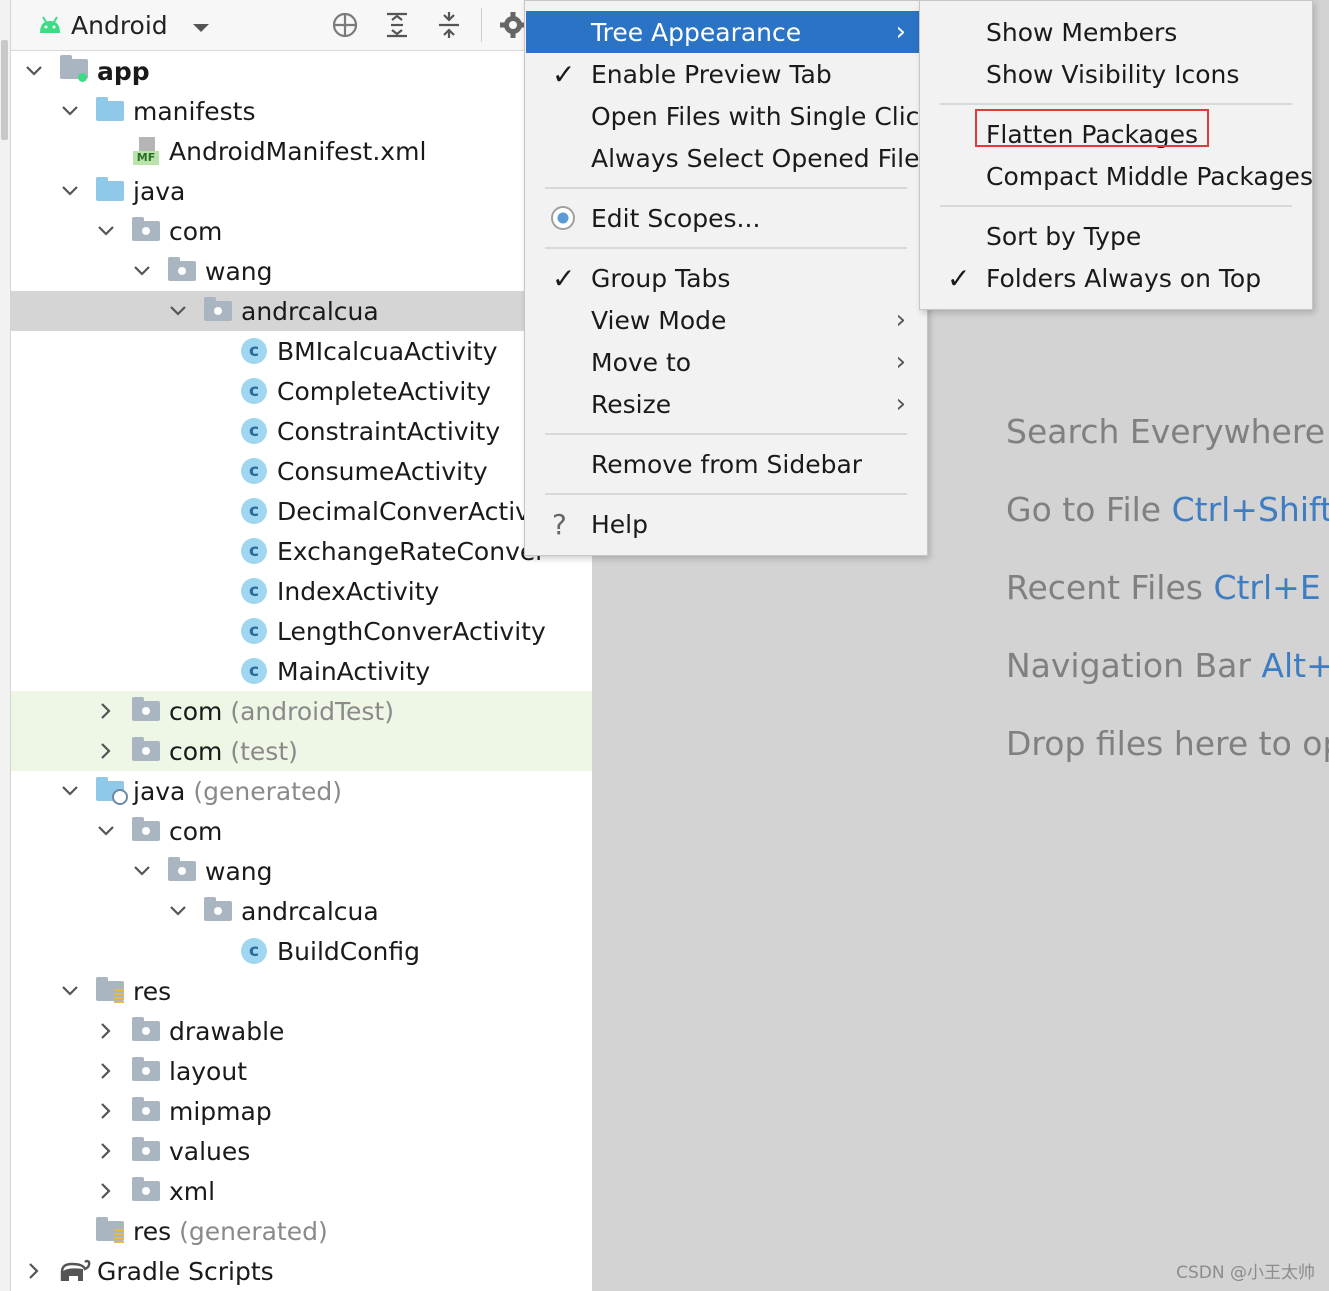  Describe the element at coordinates (310, 911) in the screenshot. I see `tree-item-label: andrcalcua` at that location.